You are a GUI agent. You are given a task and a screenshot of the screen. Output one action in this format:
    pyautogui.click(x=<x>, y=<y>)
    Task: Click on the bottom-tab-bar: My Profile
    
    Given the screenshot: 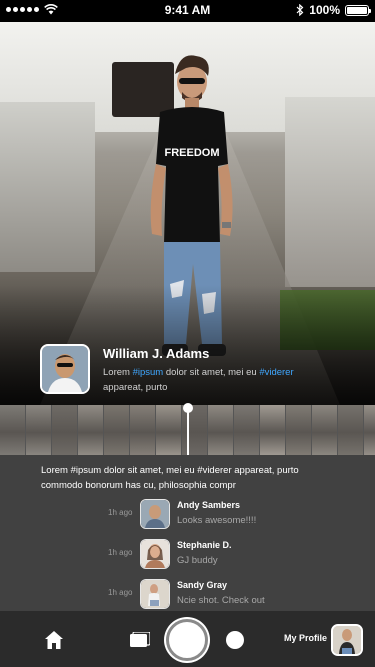 What is the action you would take?
    pyautogui.click(x=187, y=639)
    